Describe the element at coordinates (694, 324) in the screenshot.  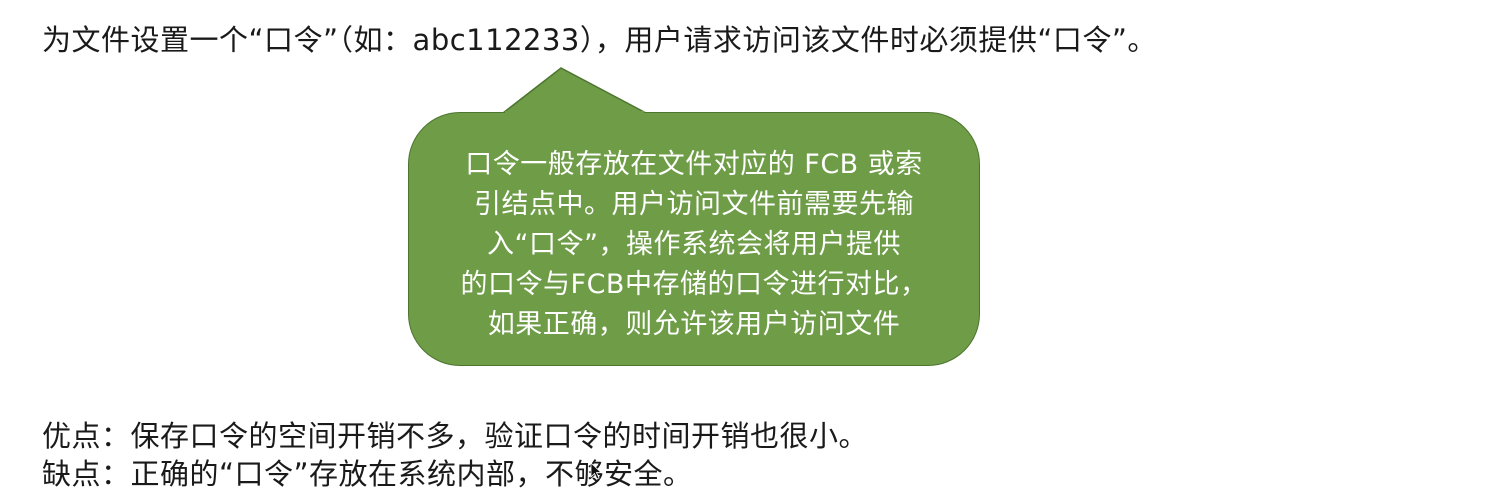
I see `callout-line: 如果正确，则允许该用户访问文件` at that location.